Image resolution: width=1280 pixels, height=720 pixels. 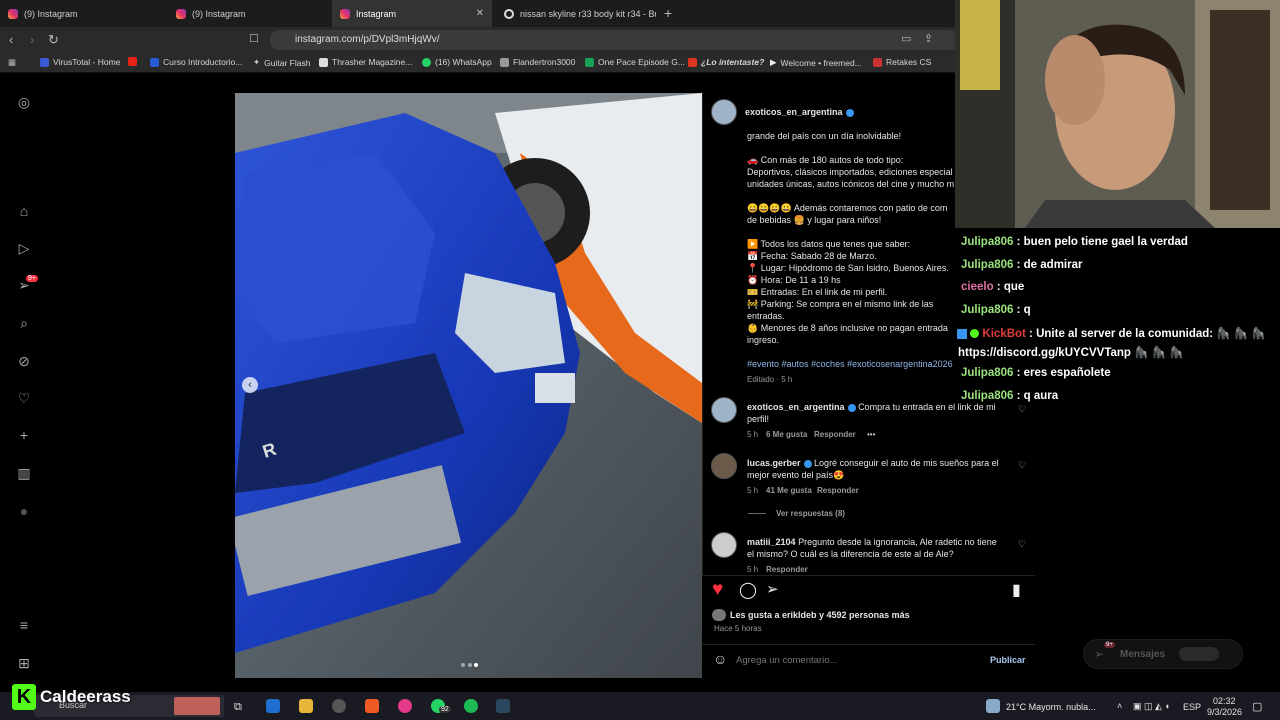 I want to click on tab-instagram-active: Instagram ✕, so click(x=412, y=13).